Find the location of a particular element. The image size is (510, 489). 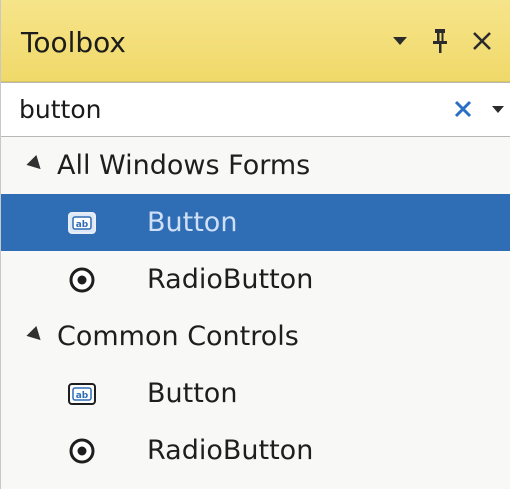

search-options-button is located at coordinates (498, 109).